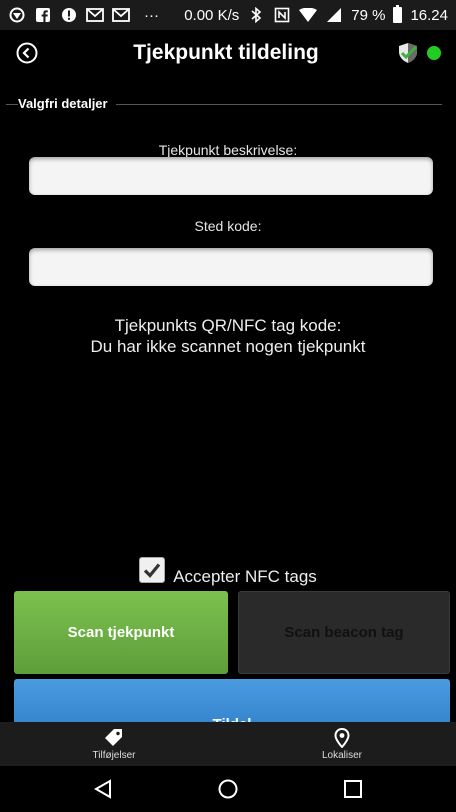 The image size is (456, 812). Describe the element at coordinates (419, 53) in the screenshot. I see `connection-status` at that location.